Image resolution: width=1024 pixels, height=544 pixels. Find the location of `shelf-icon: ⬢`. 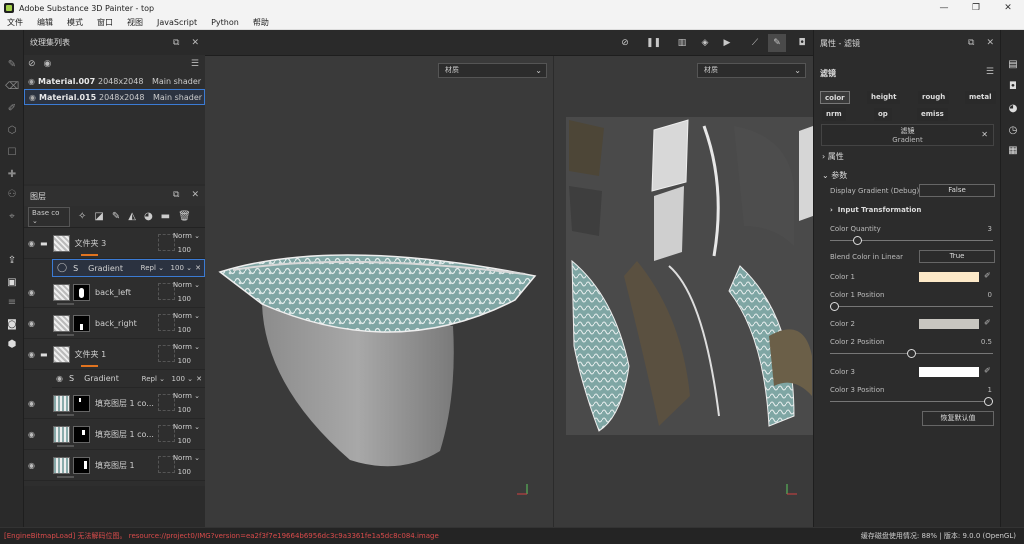

shelf-icon: ⬢ is located at coordinates (12, 345).